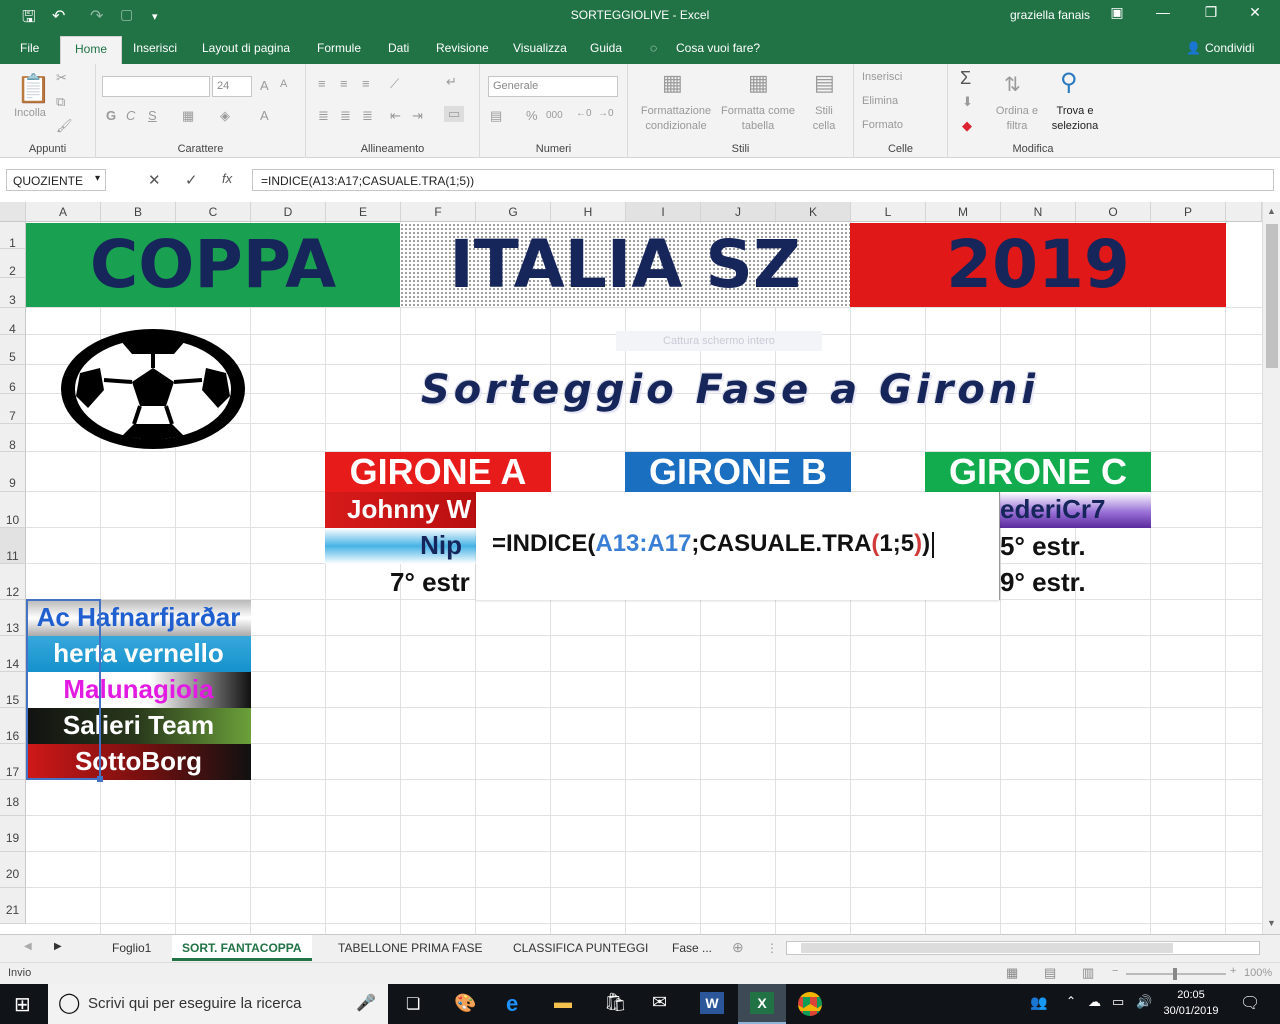 This screenshot has height=1024, width=1280. What do you see at coordinates (712, 1003) in the screenshot?
I see `word-app-icon: W` at bounding box center [712, 1003].